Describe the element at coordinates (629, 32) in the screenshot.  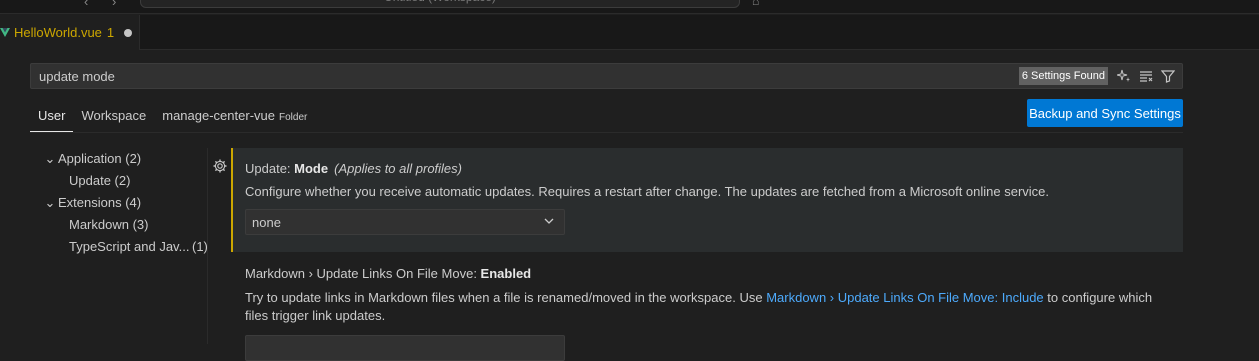
I see `editor-tab-bar: HelloWorld.vue 1` at that location.